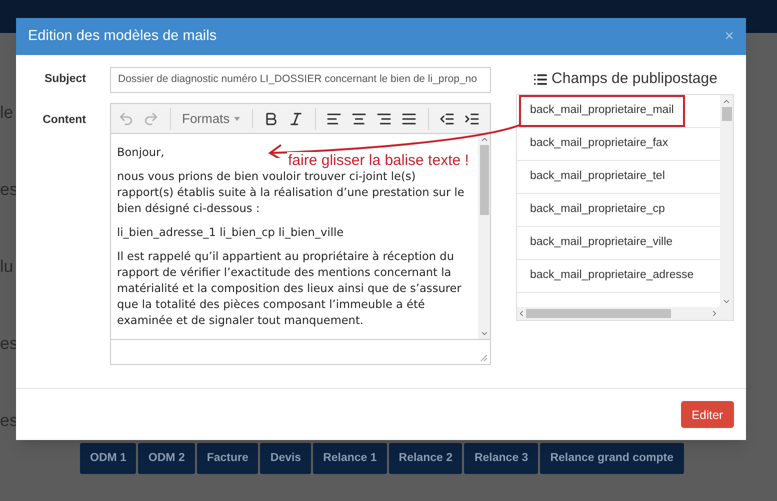 This screenshot has height=501, width=777. I want to click on modal-title: Edition des modèles de mails, so click(122, 36).